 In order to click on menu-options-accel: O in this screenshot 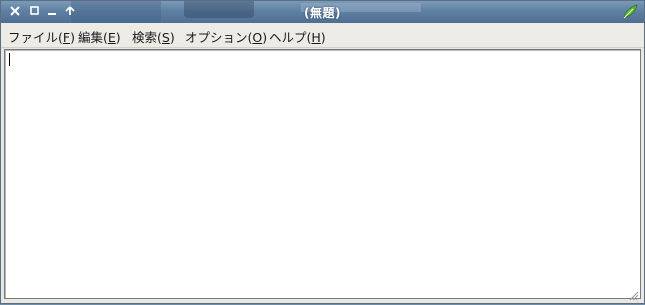, I will do `click(257, 37)`.